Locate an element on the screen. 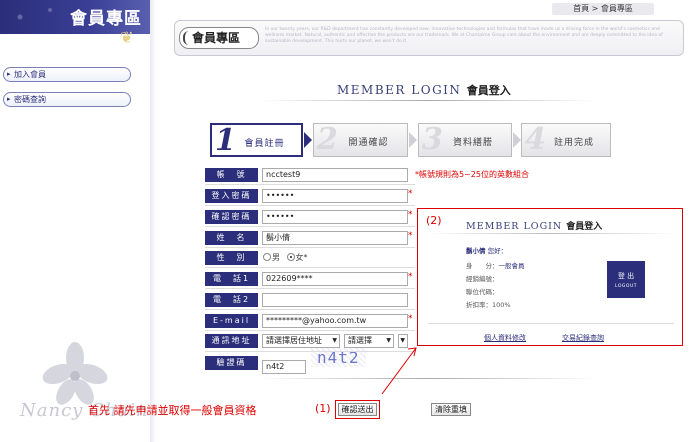  gender-radio-group: 男 女* is located at coordinates (285, 257).